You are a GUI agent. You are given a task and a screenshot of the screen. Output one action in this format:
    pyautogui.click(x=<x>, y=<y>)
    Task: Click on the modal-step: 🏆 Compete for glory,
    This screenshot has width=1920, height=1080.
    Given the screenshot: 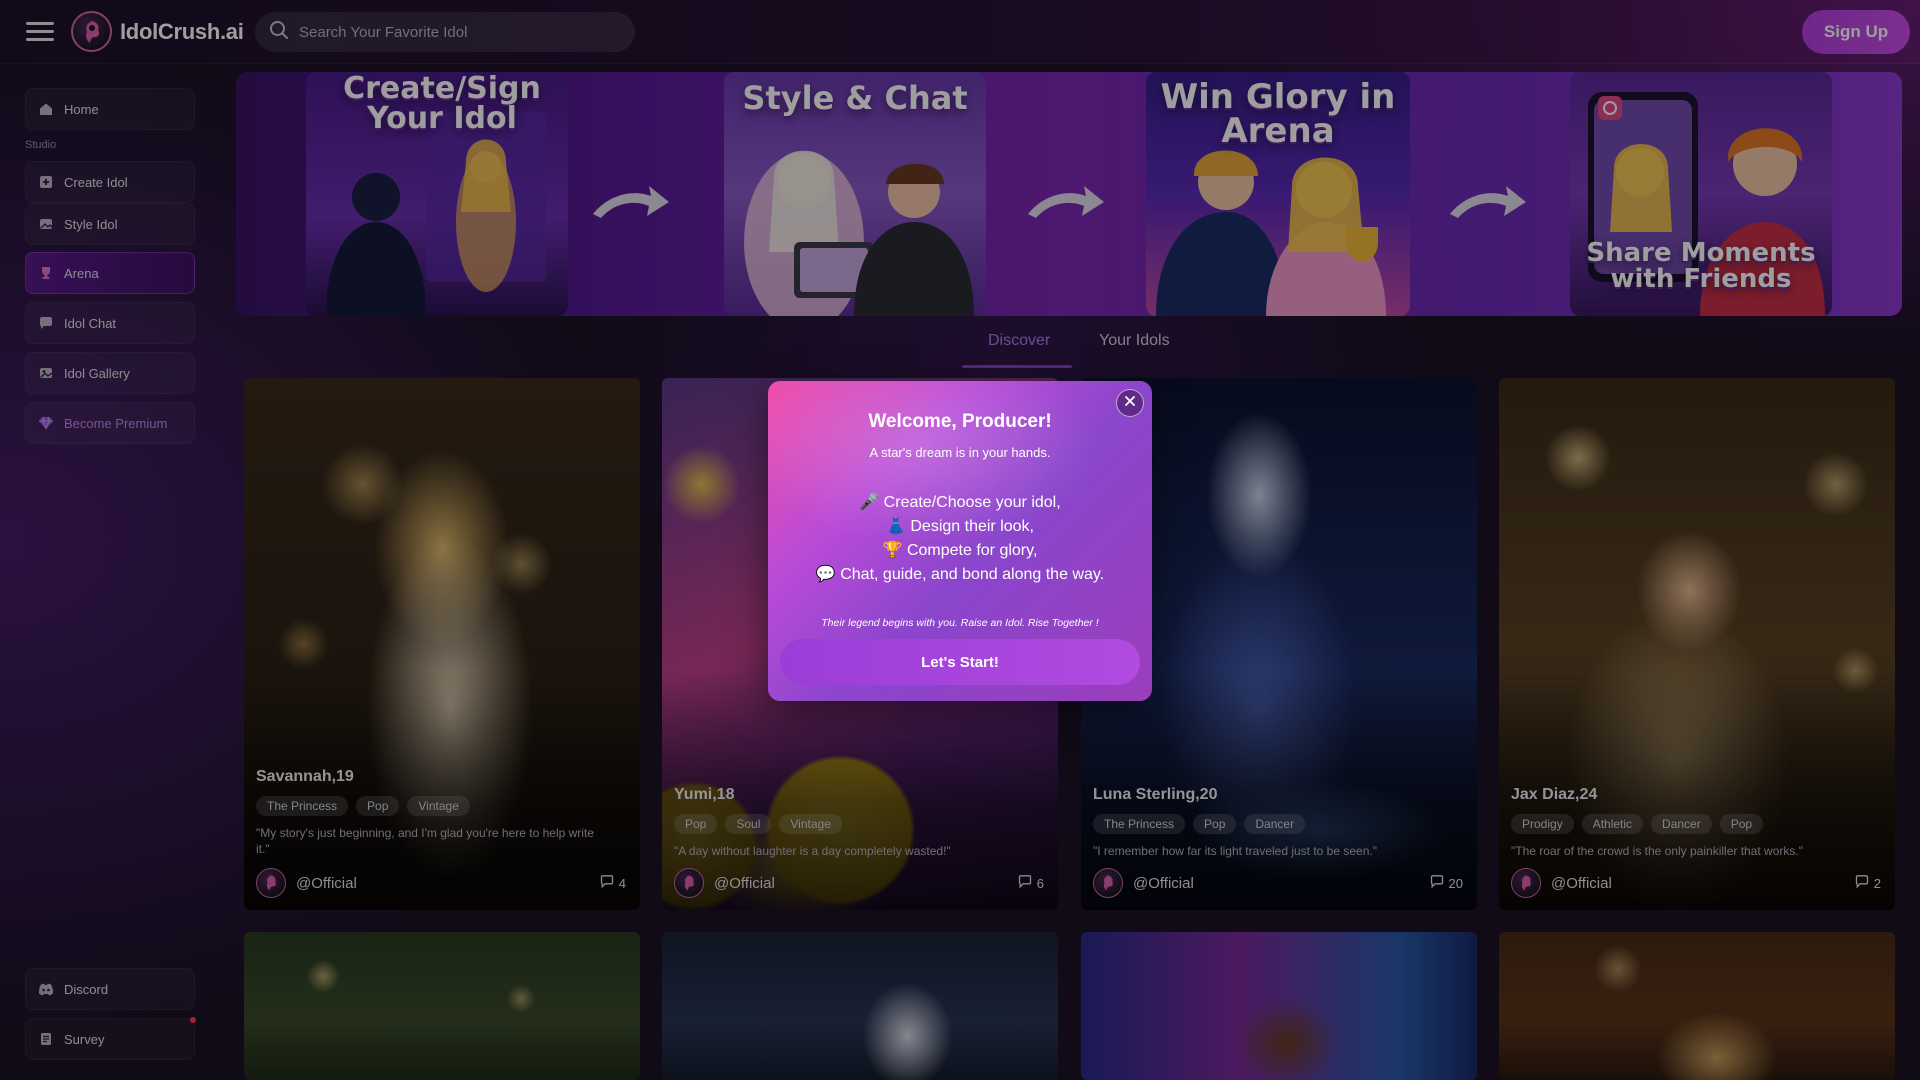 What is the action you would take?
    pyautogui.click(x=960, y=550)
    